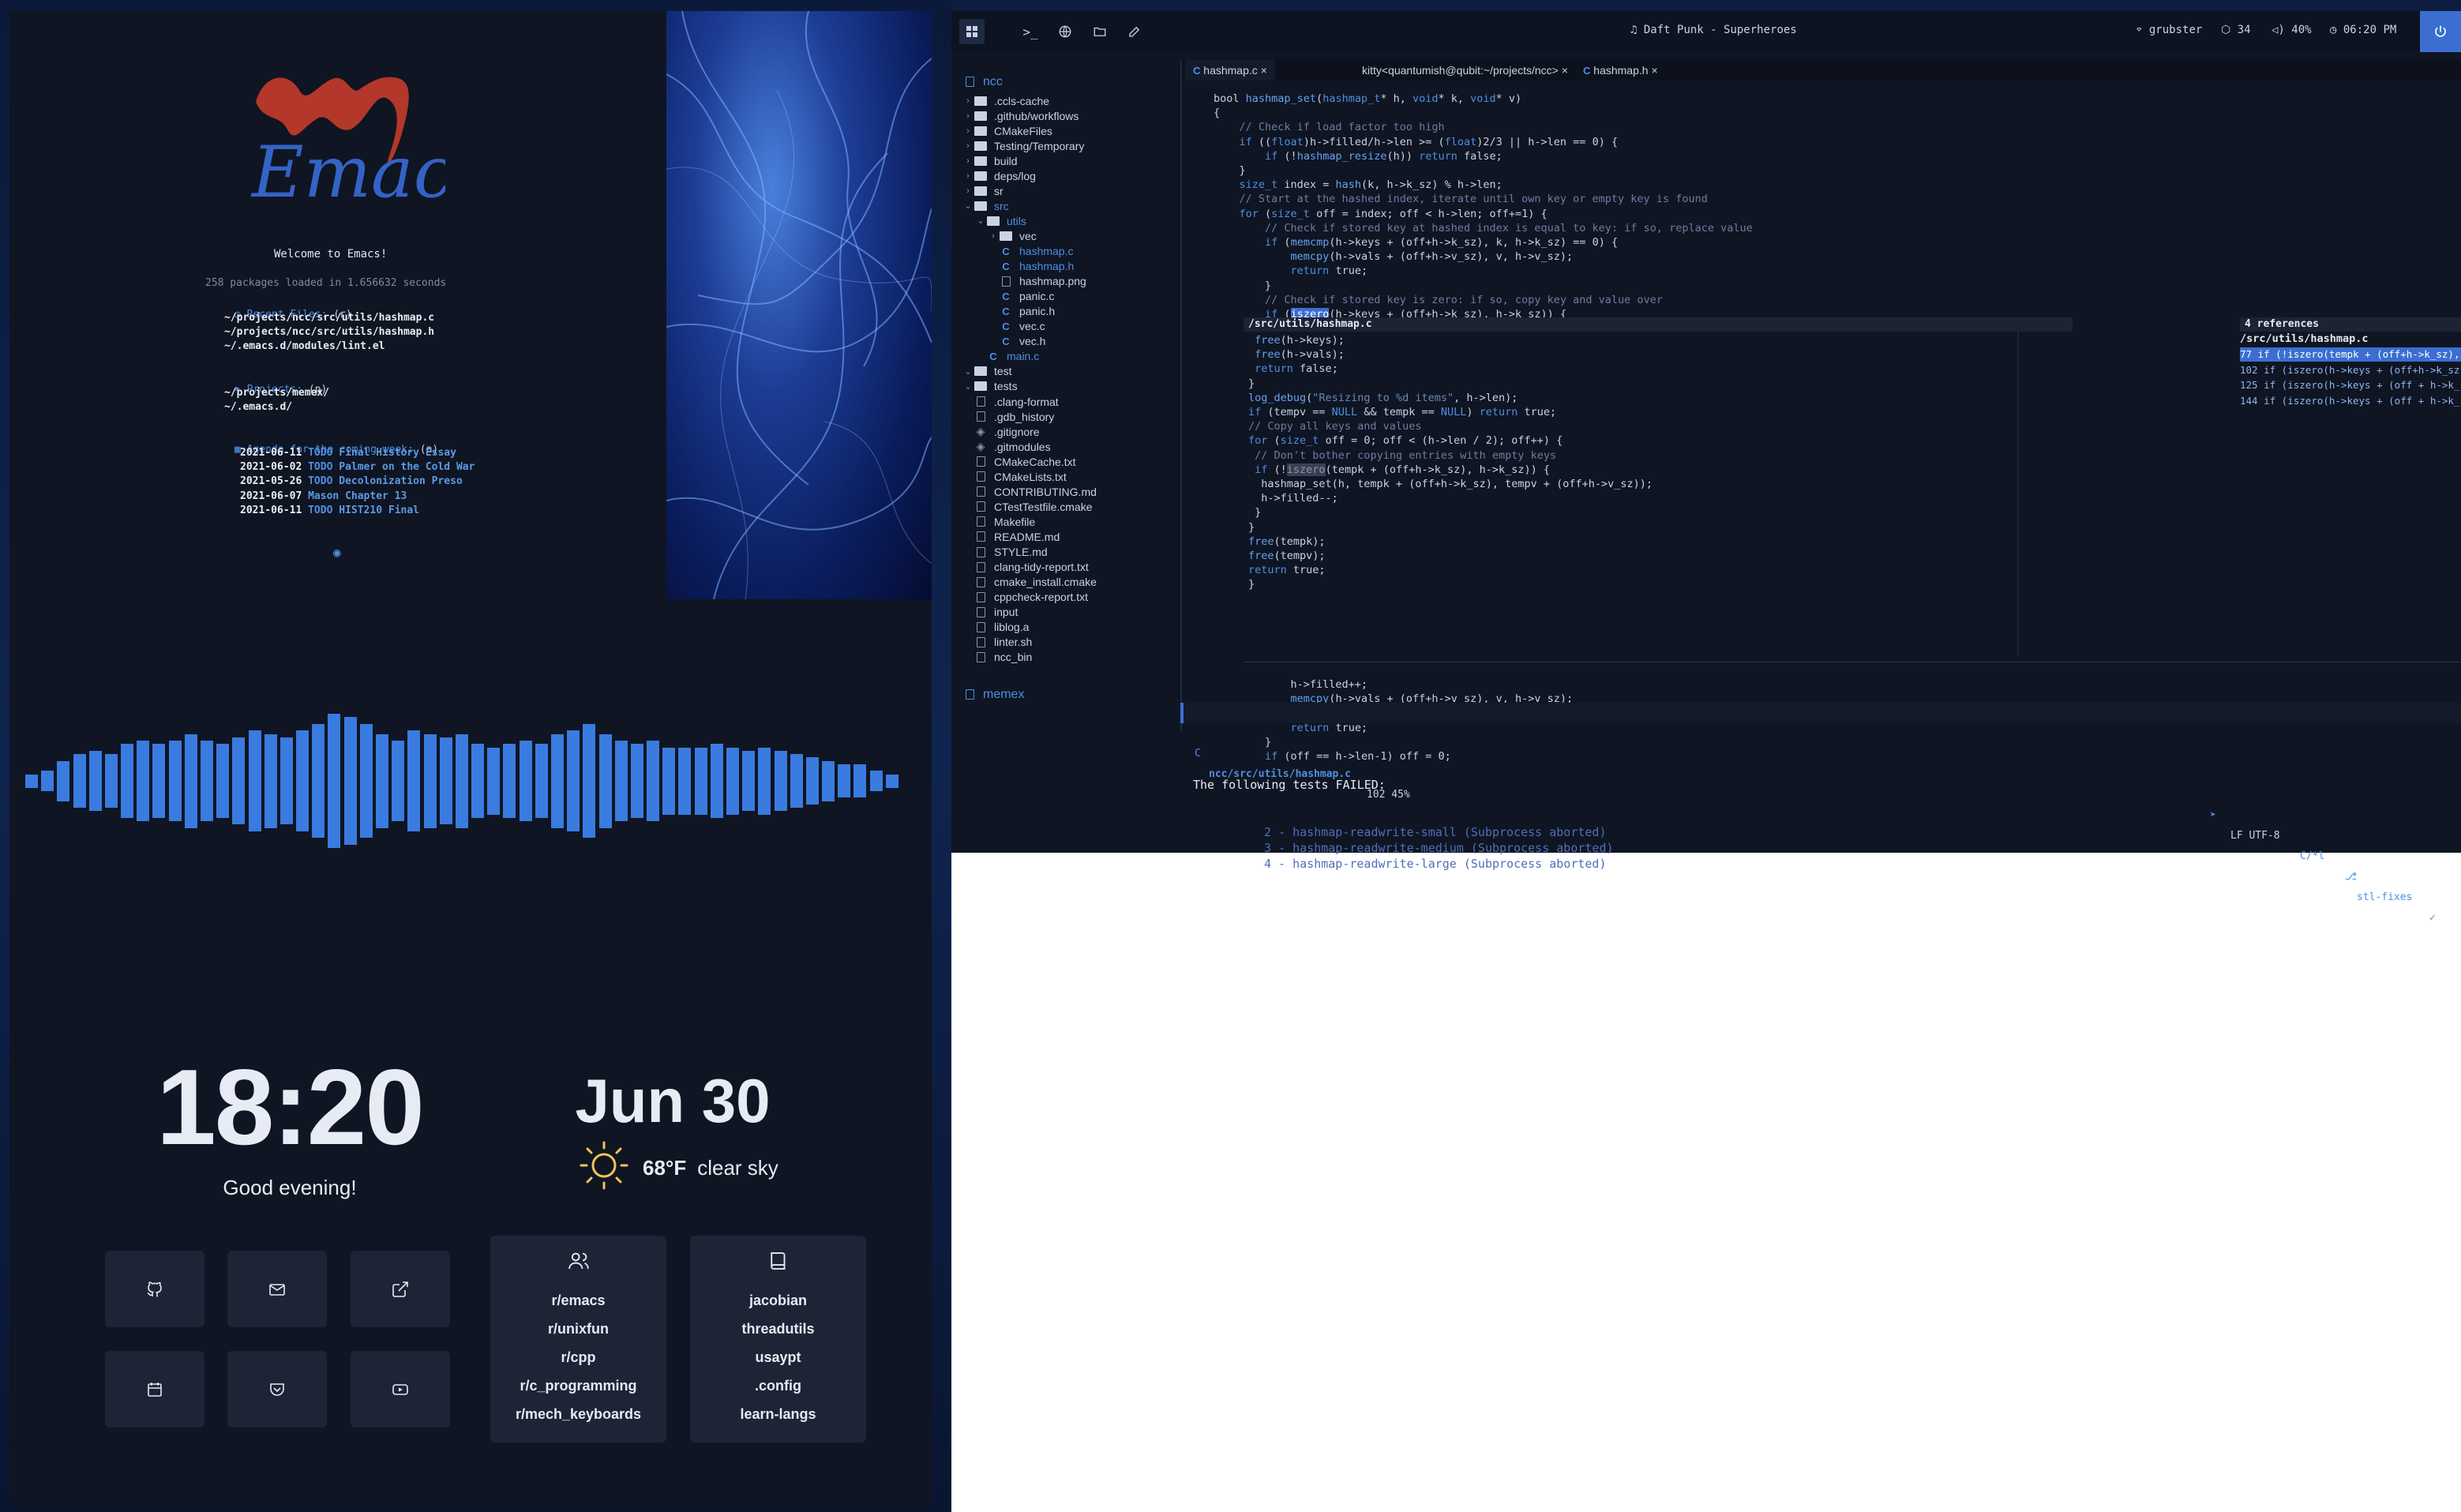 Image resolution: width=2461 pixels, height=1512 pixels. I want to click on package-updates: ⬡ 34, so click(2236, 30).